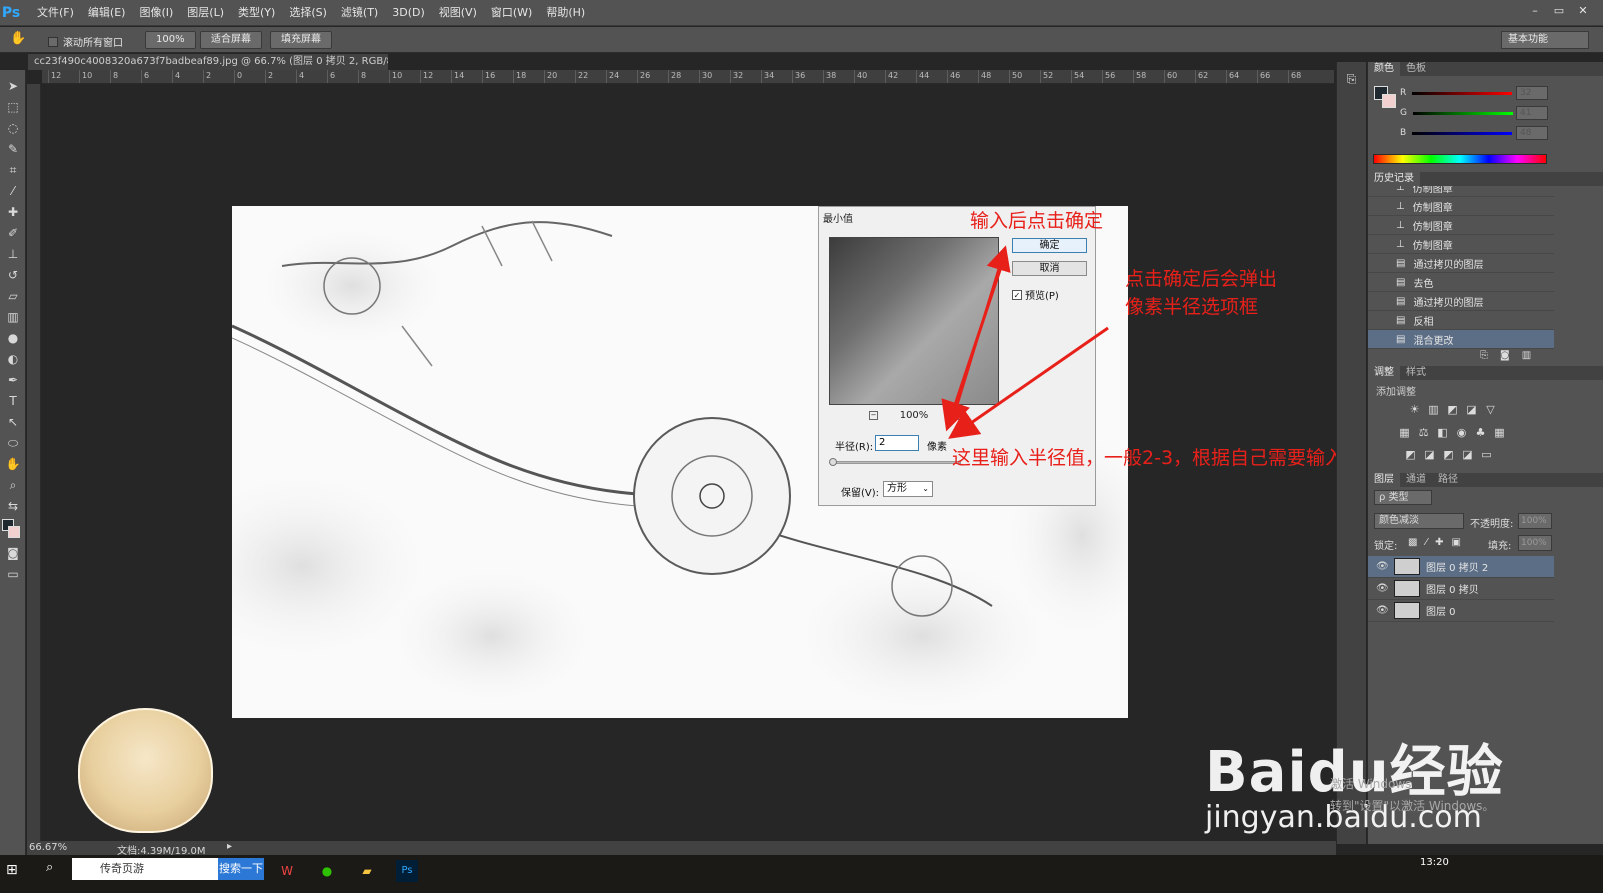 The width and height of the screenshot is (1603, 893). Describe the element at coordinates (145, 869) in the screenshot. I see `taskbar-search-input: 传奇页游` at that location.